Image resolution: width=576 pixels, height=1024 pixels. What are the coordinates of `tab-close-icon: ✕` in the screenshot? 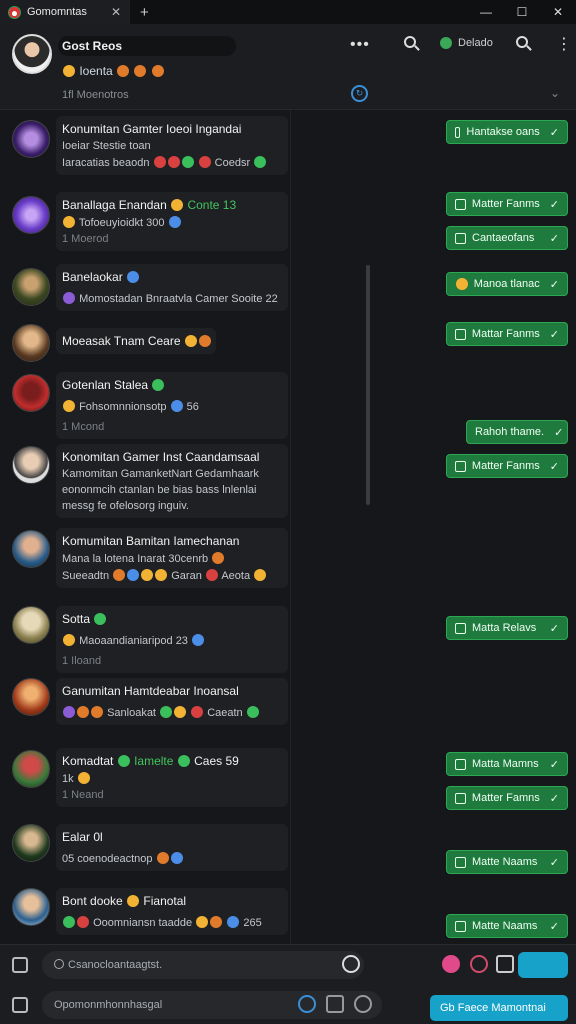 It's located at (116, 12).